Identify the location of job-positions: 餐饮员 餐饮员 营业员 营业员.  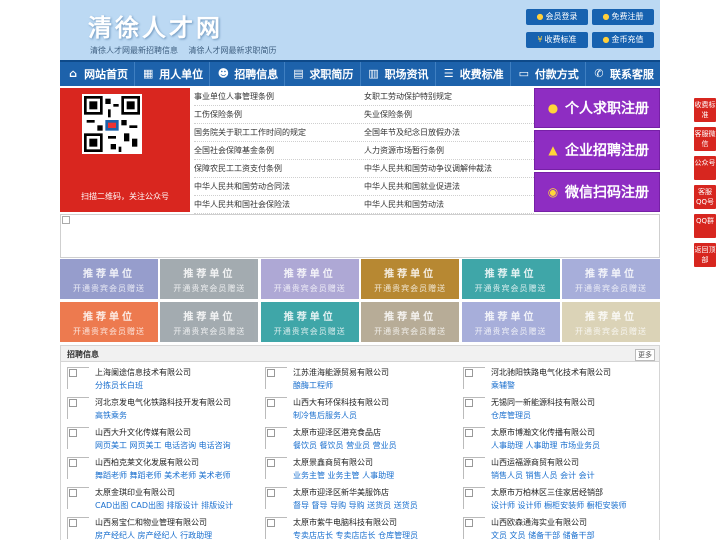
(345, 445).